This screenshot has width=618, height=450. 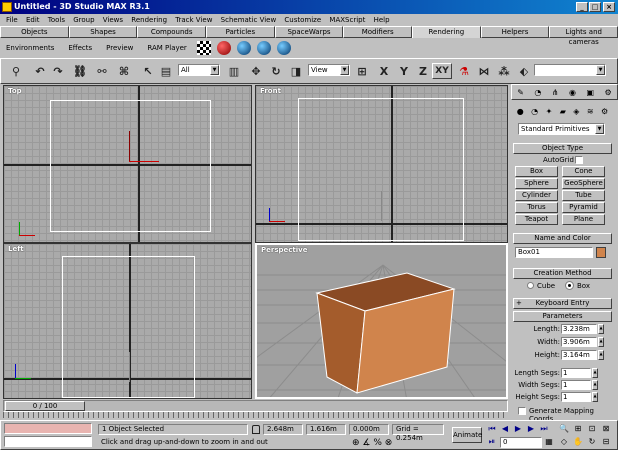 What do you see at coordinates (576, 385) in the screenshot?
I see `width-segs-input: 1` at bounding box center [576, 385].